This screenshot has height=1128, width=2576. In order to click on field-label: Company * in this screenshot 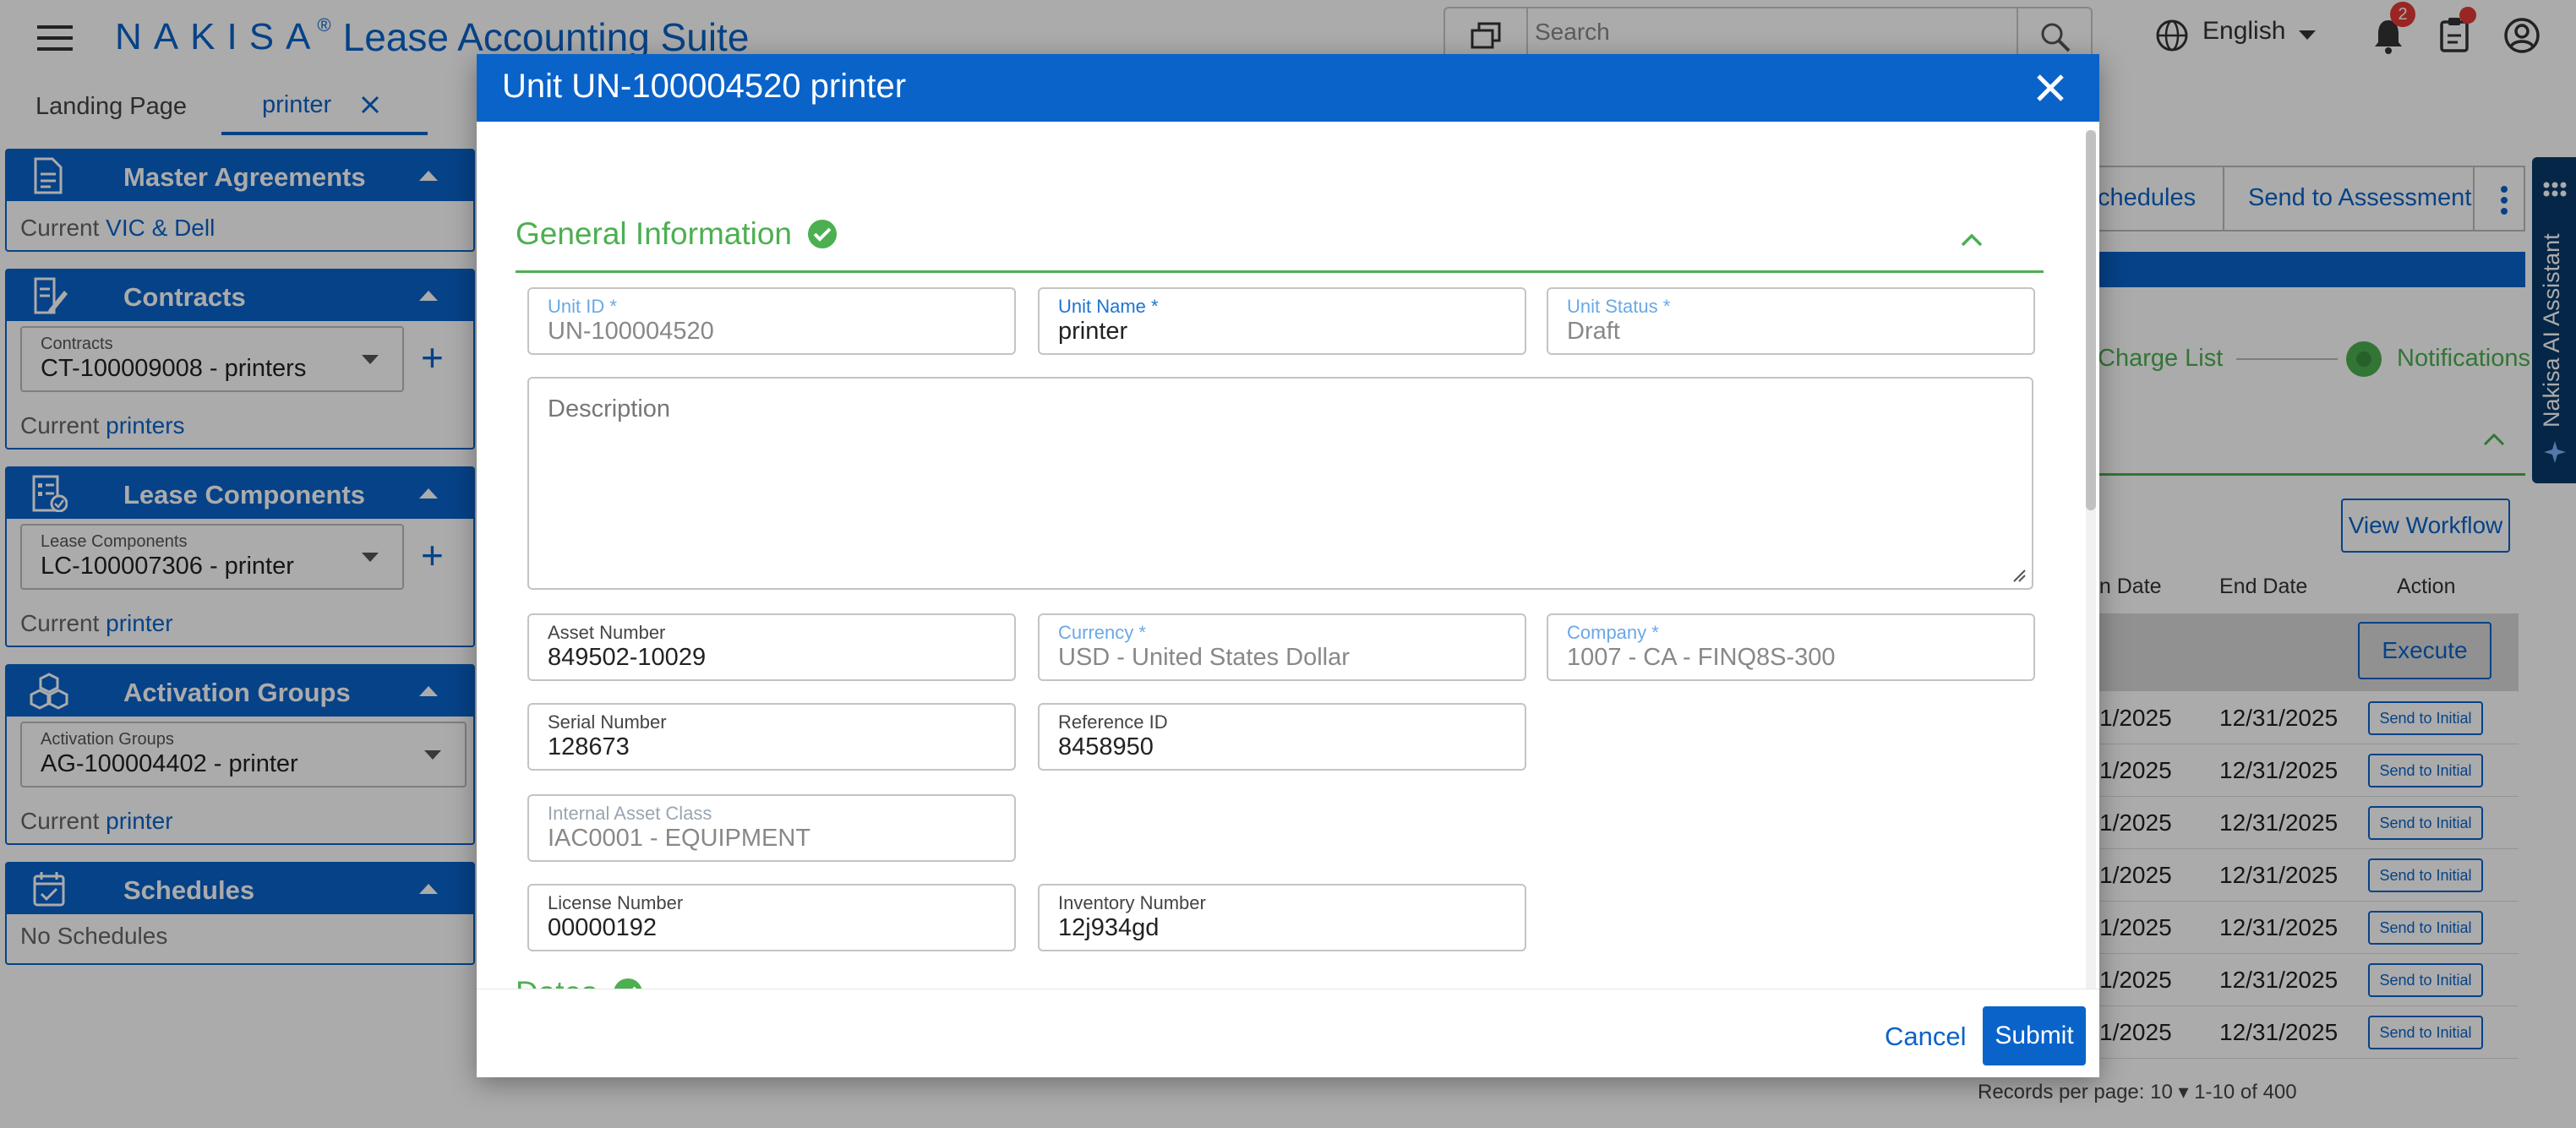, I will do `click(1613, 633)`.